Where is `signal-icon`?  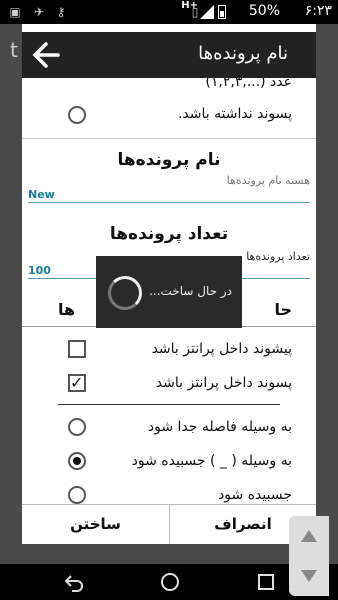
signal-icon is located at coordinates (207, 12).